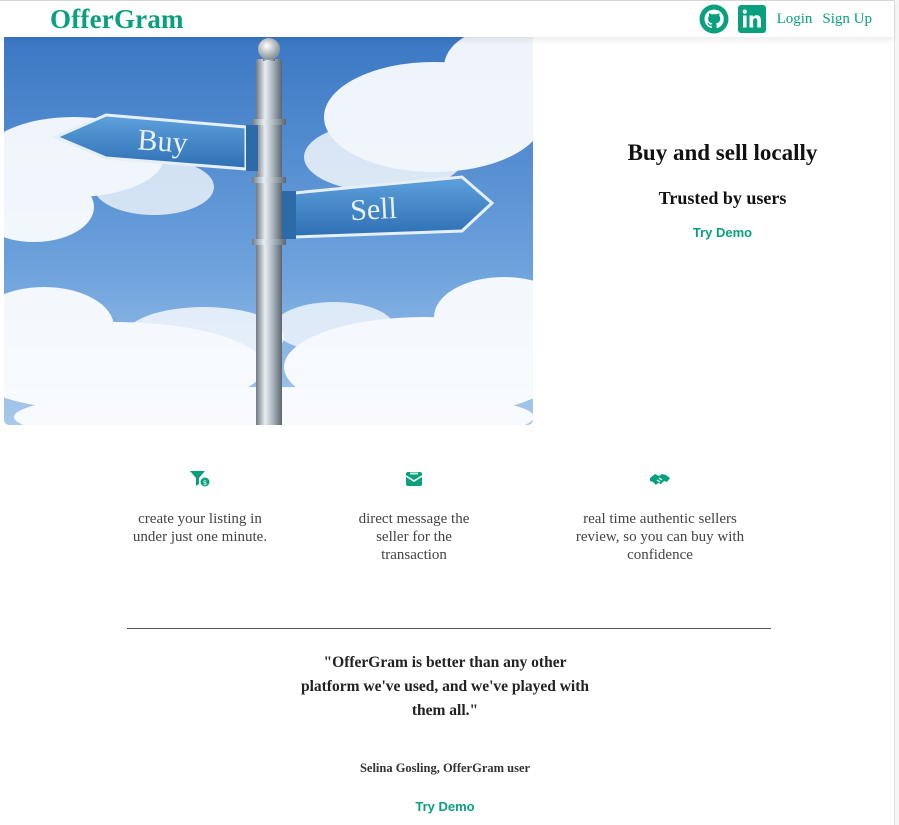  What do you see at coordinates (414, 479) in the screenshot?
I see `mail-bulk-icon` at bounding box center [414, 479].